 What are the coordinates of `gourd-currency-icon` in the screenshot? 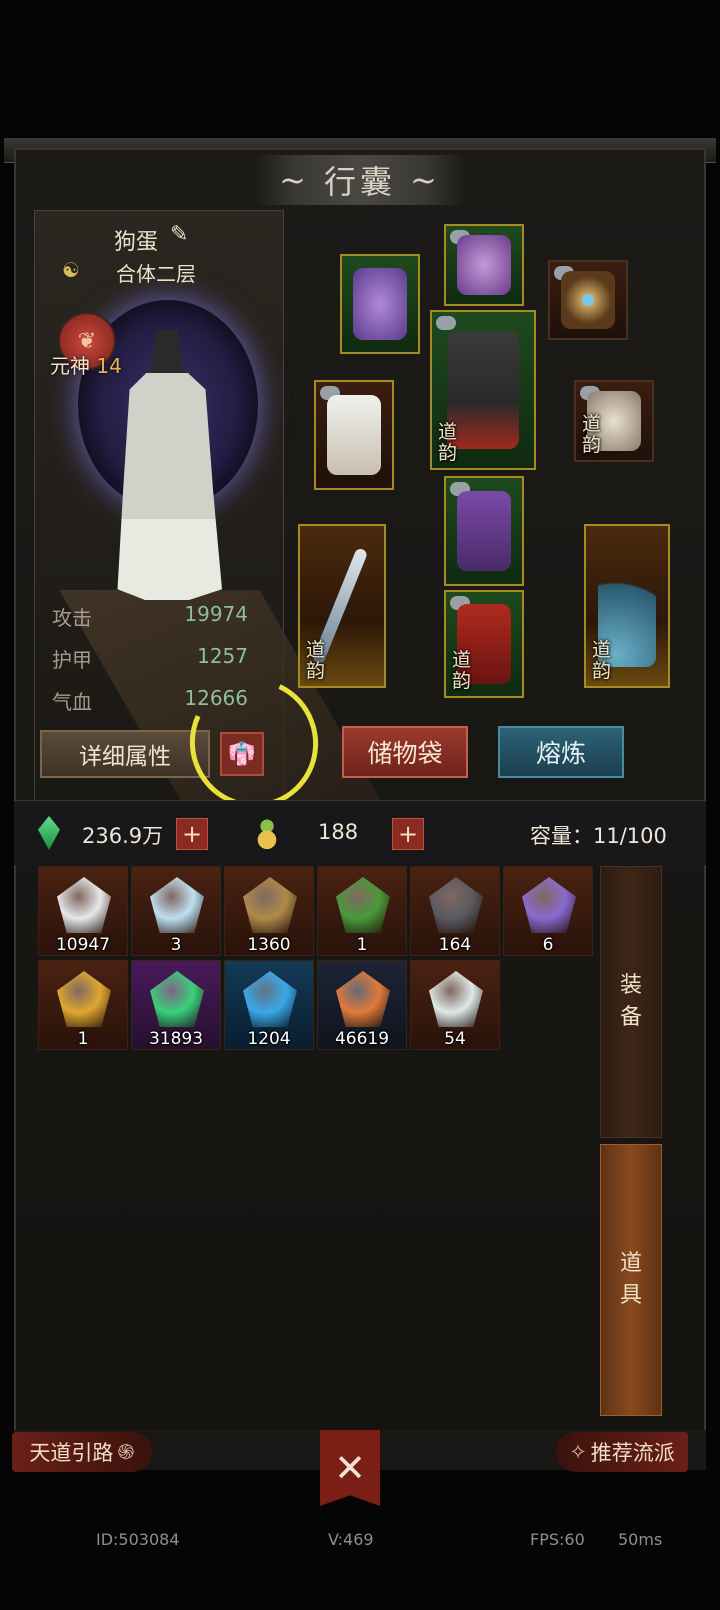 It's located at (267, 833).